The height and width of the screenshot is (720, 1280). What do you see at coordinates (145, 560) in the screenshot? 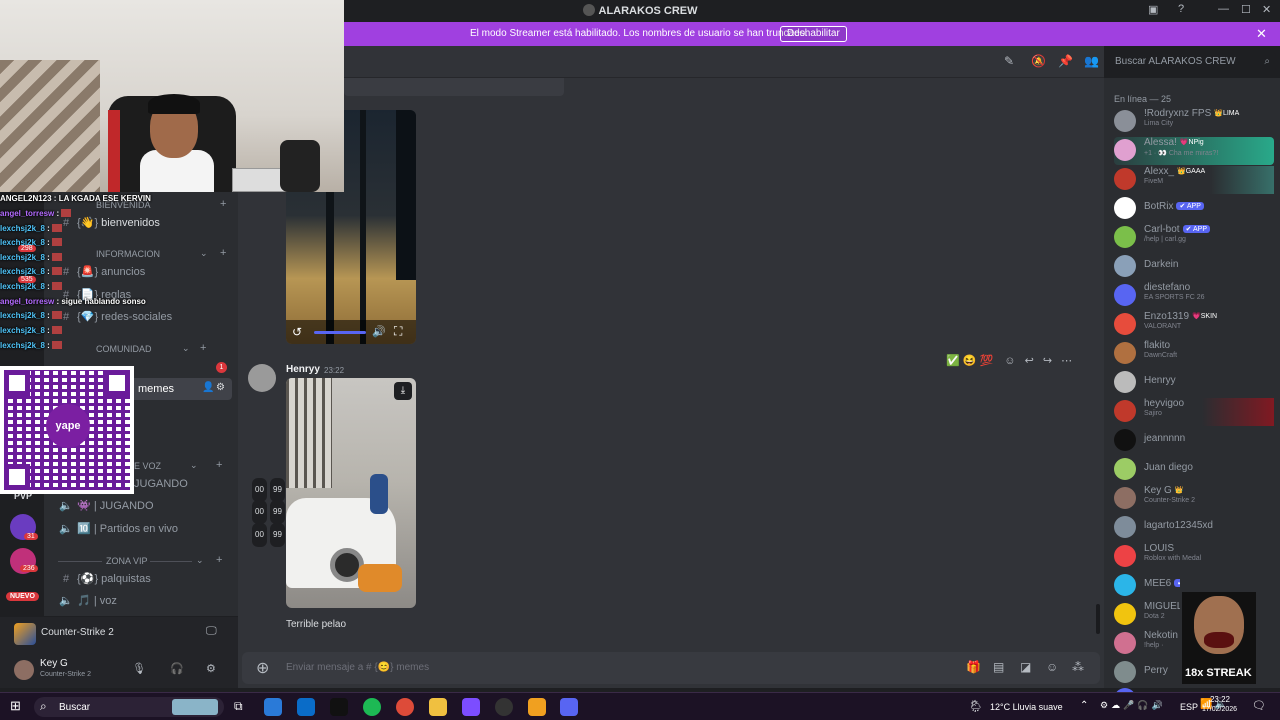
I see `category-zona-vip: ZONA VIP ⌄ +` at bounding box center [145, 560].